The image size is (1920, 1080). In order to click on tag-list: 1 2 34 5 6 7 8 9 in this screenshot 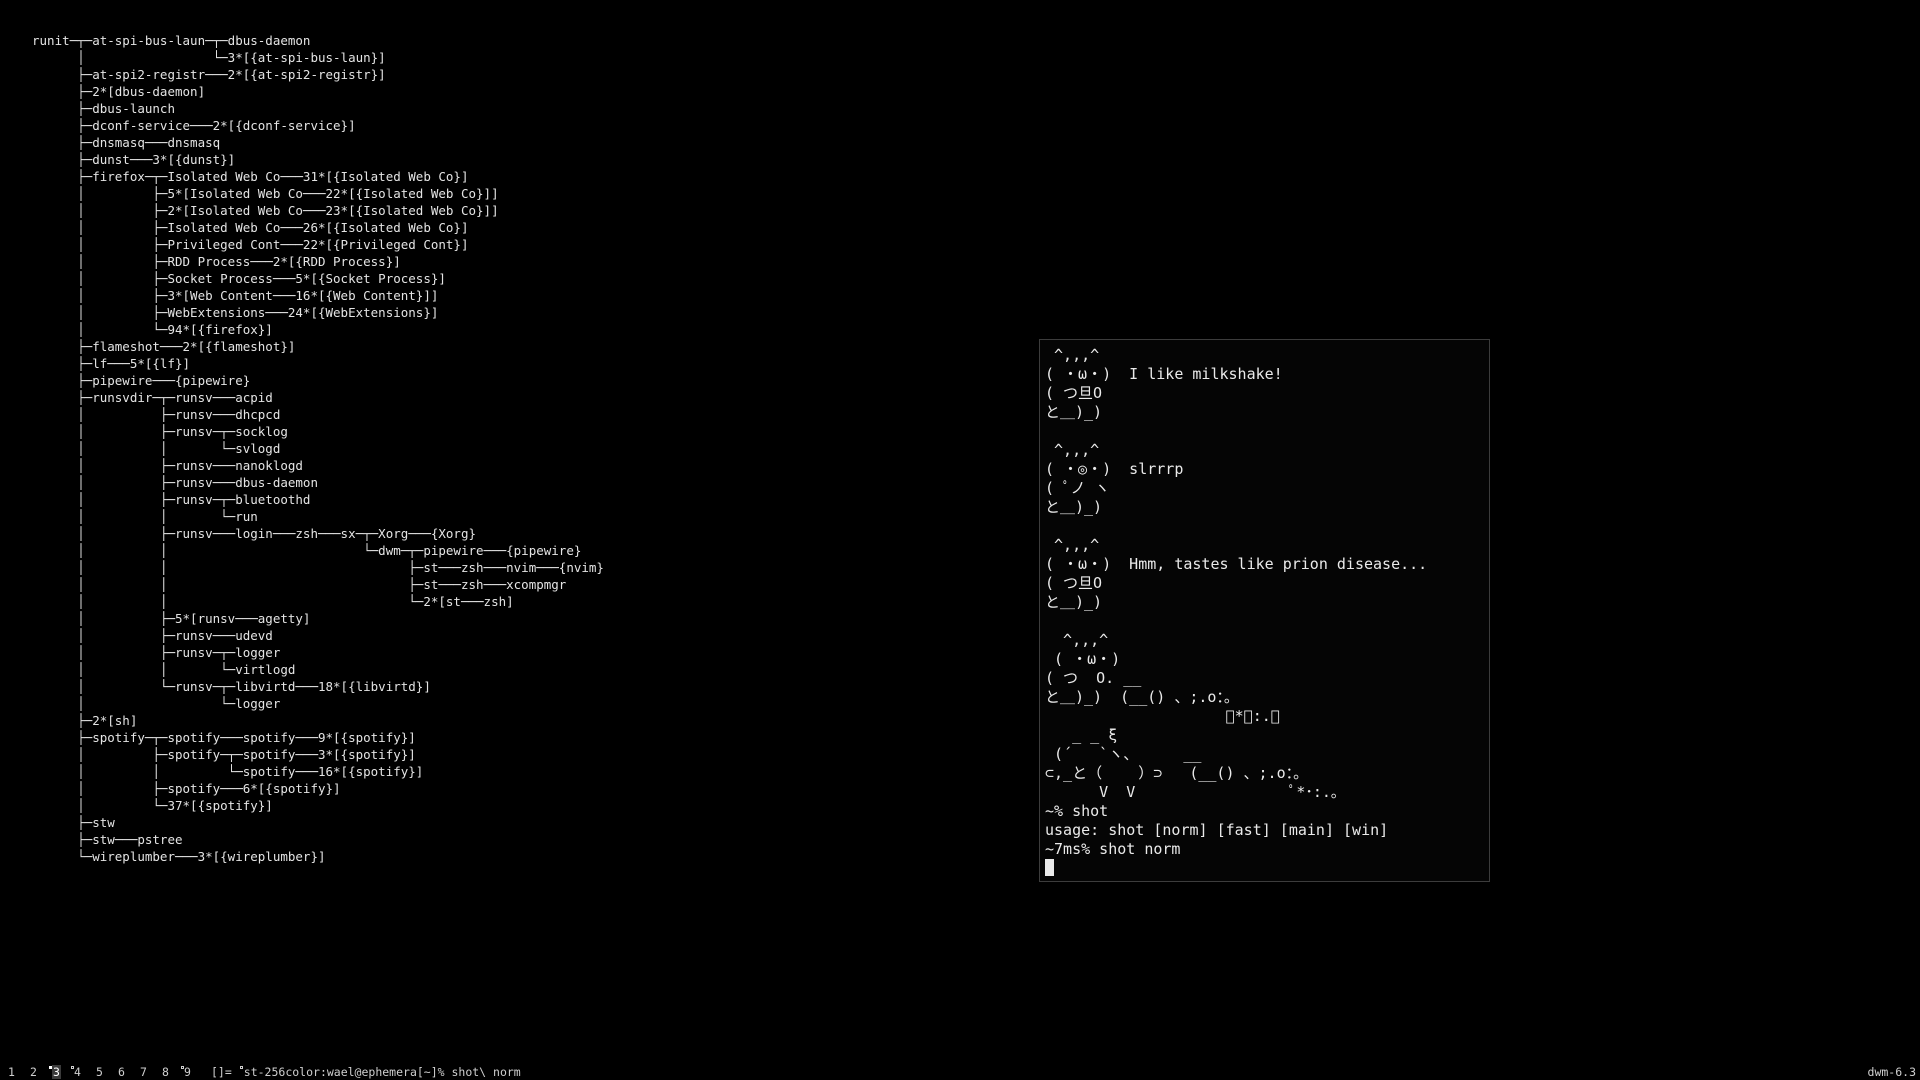, I will do `click(101, 1072)`.